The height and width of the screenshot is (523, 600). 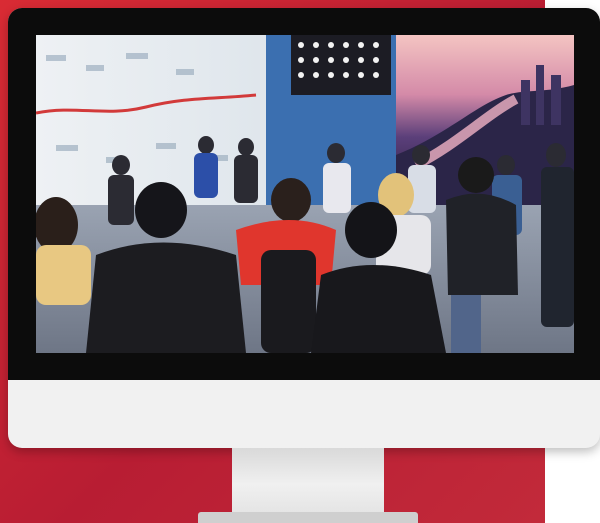 I want to click on monitor-stand-neck, so click(x=308, y=481).